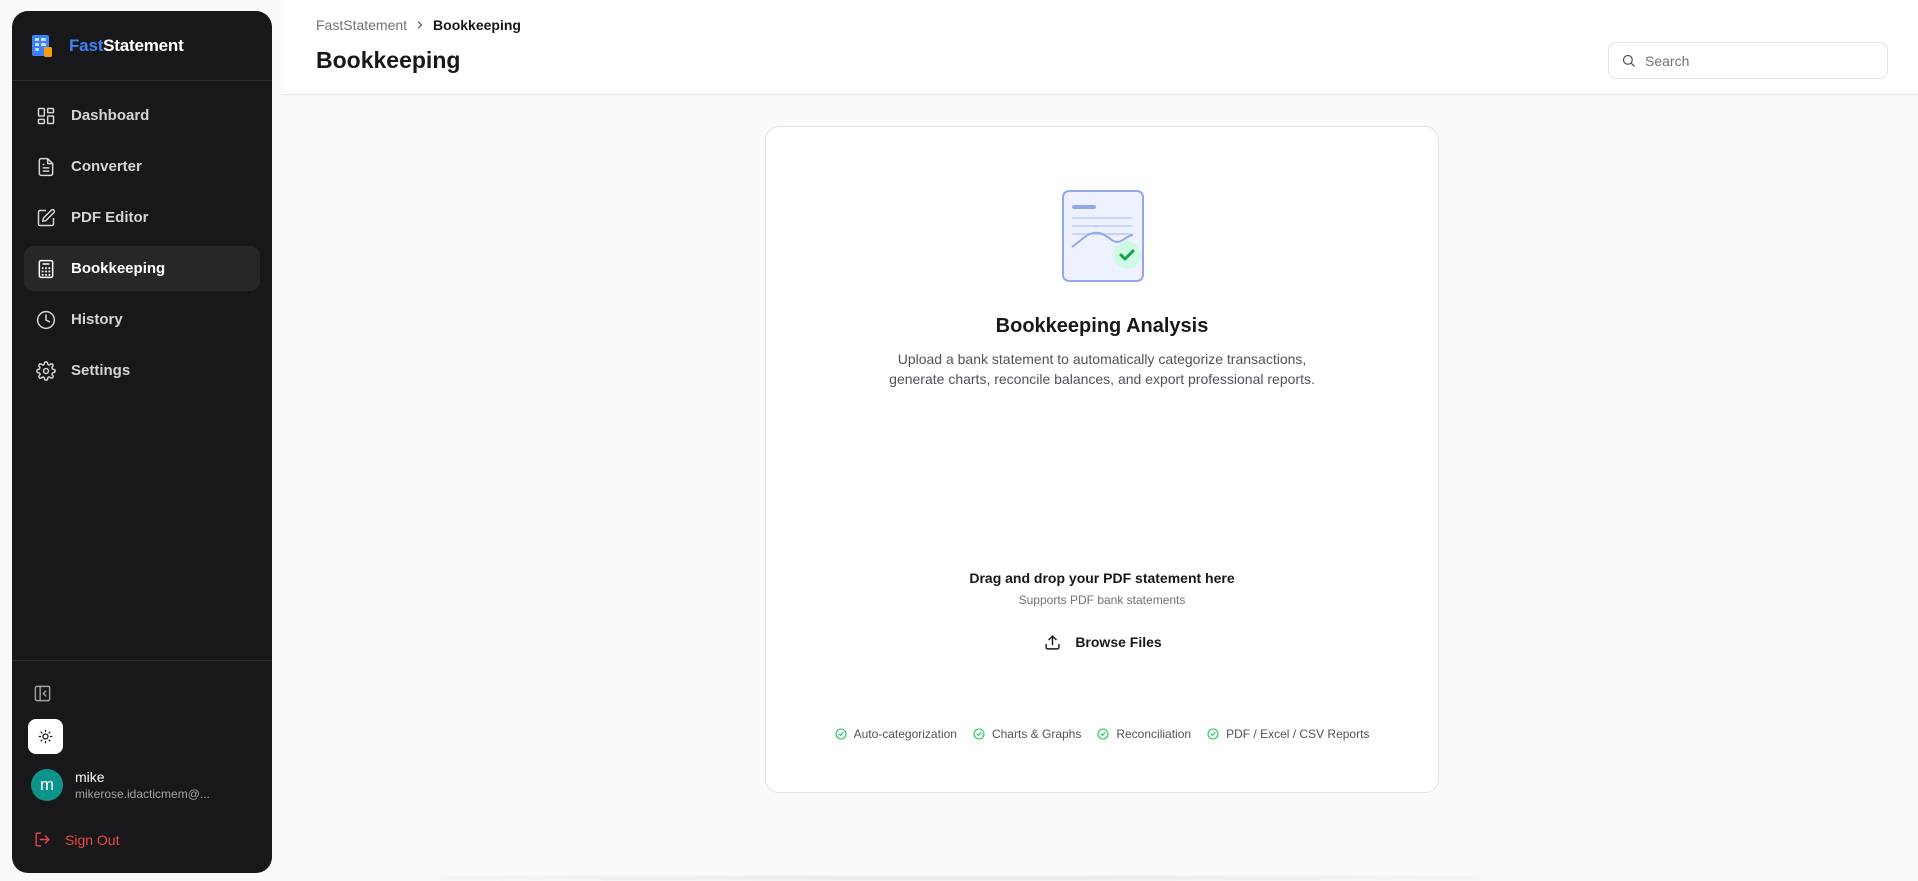 The height and width of the screenshot is (881, 1918). I want to click on feature-item: Reconciliation, so click(1144, 734).